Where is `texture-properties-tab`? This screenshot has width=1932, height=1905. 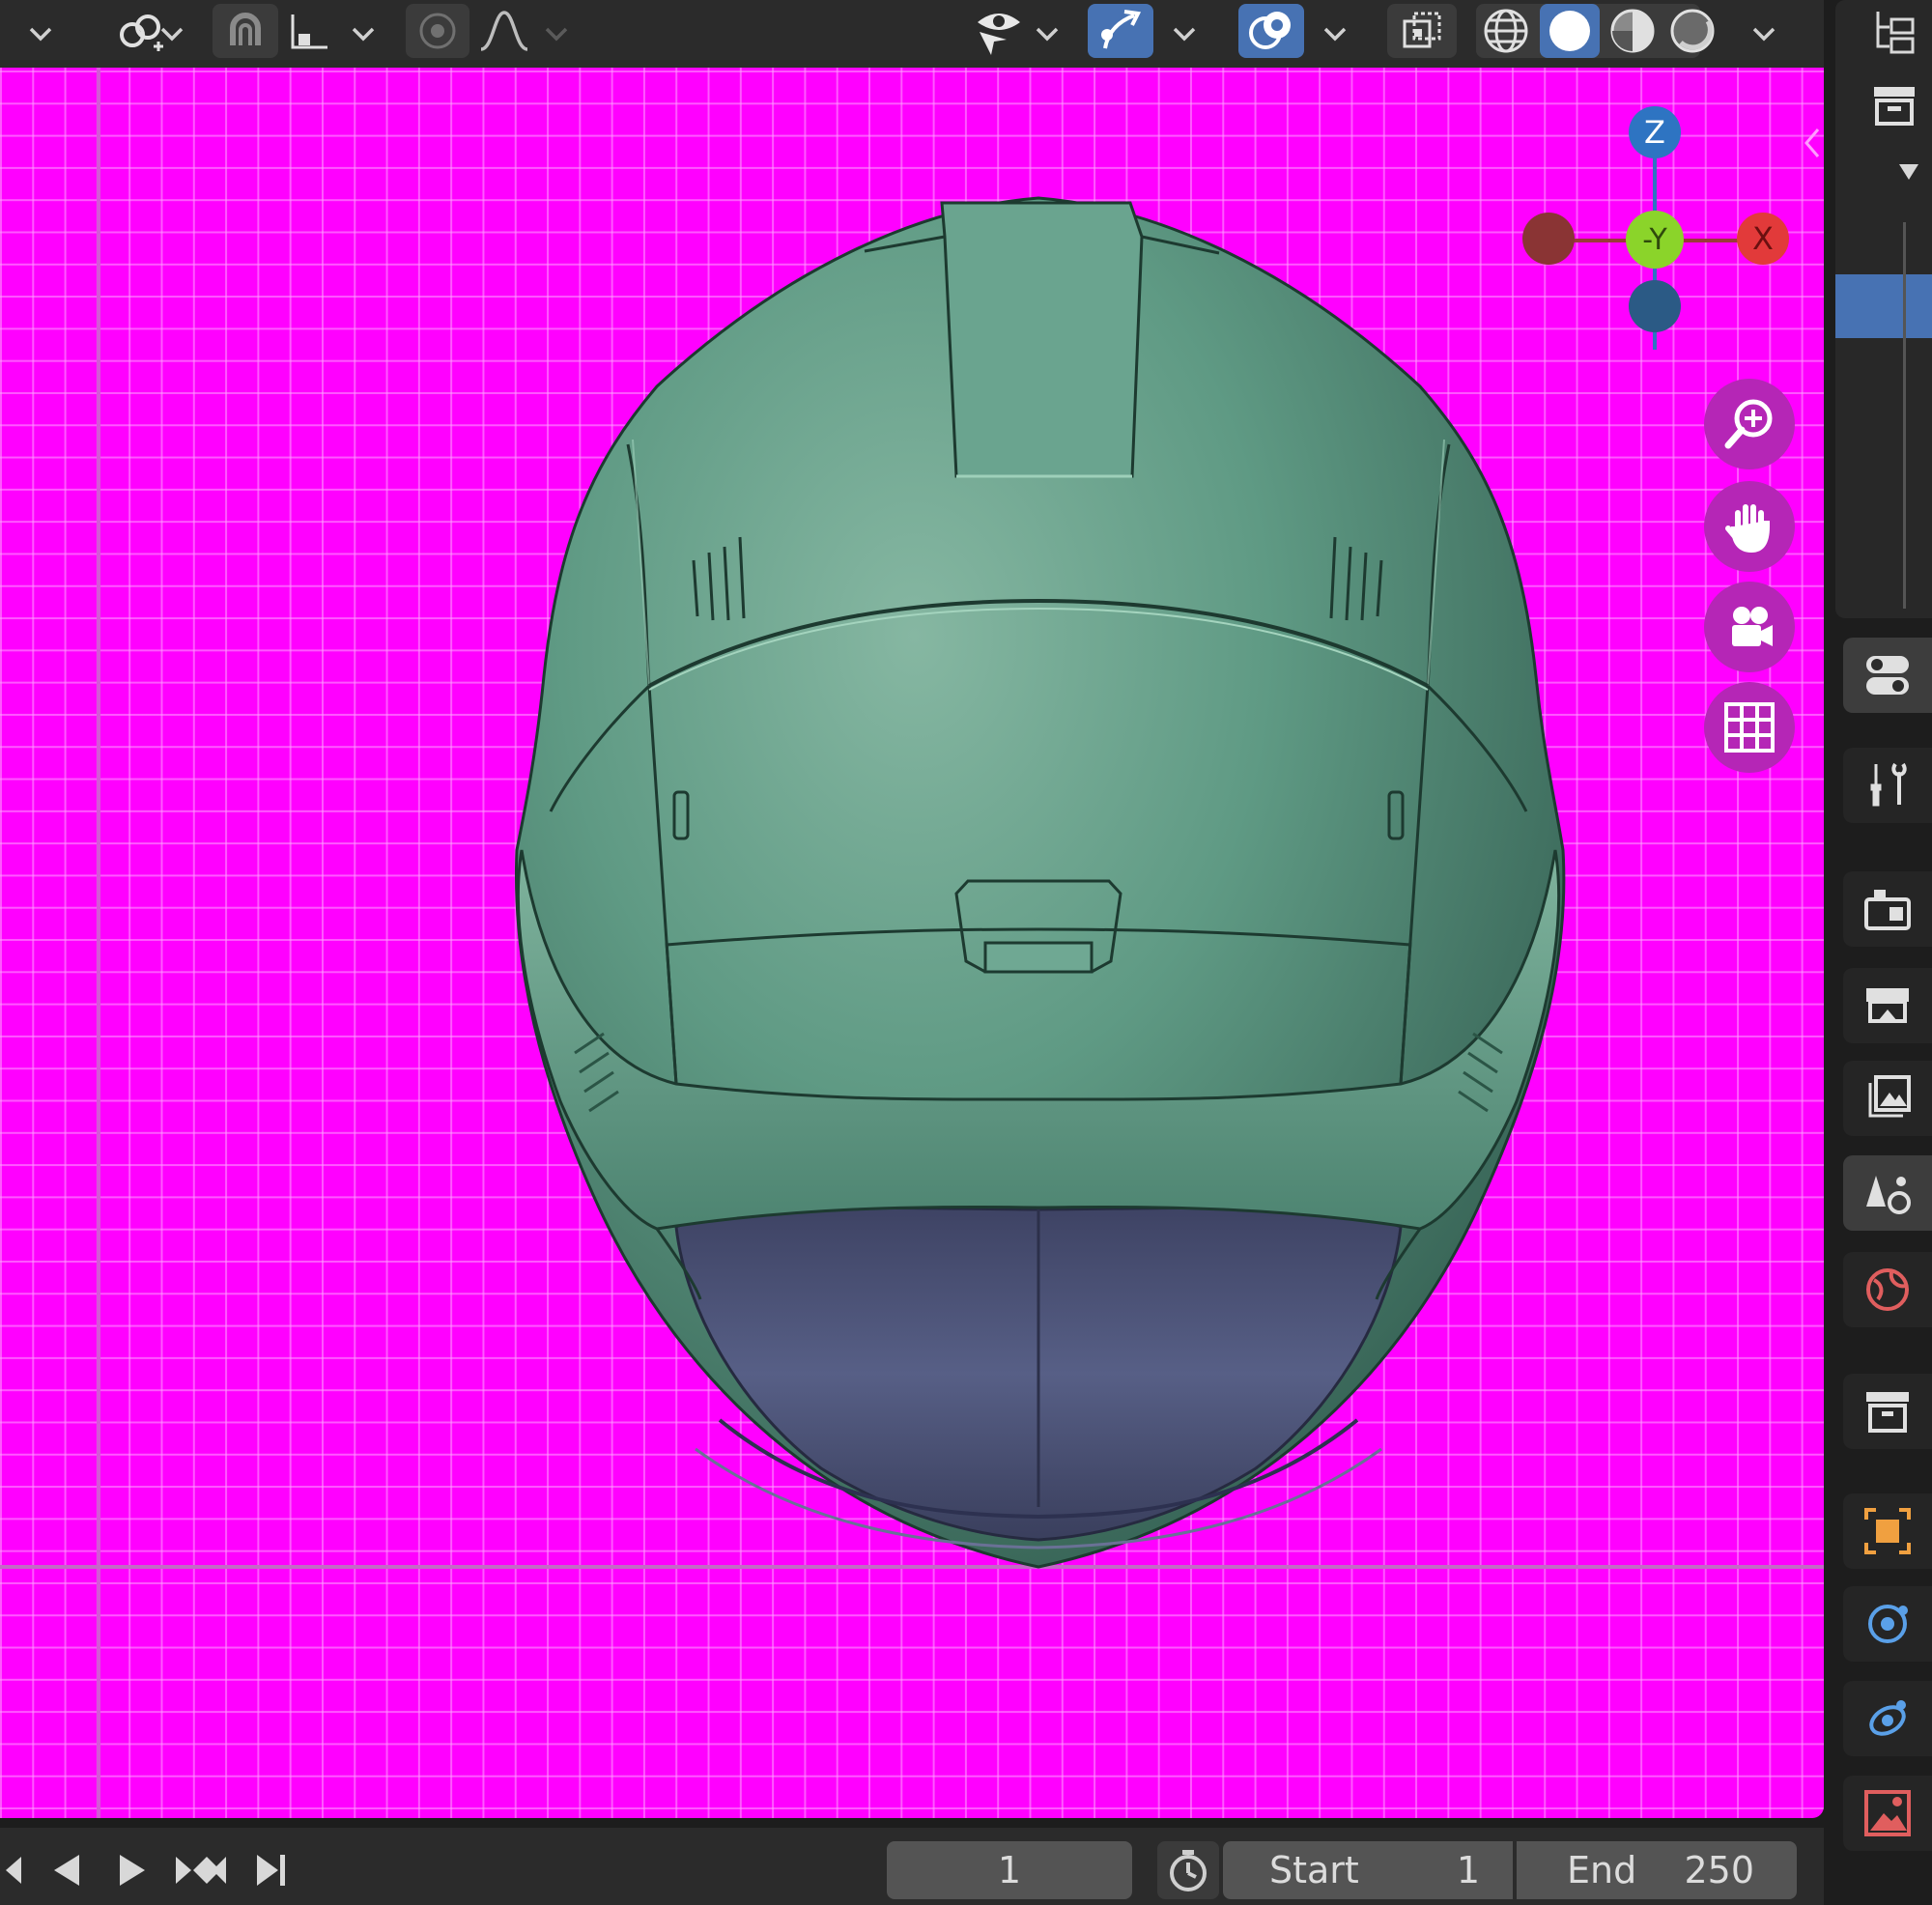 texture-properties-tab is located at coordinates (1887, 1813).